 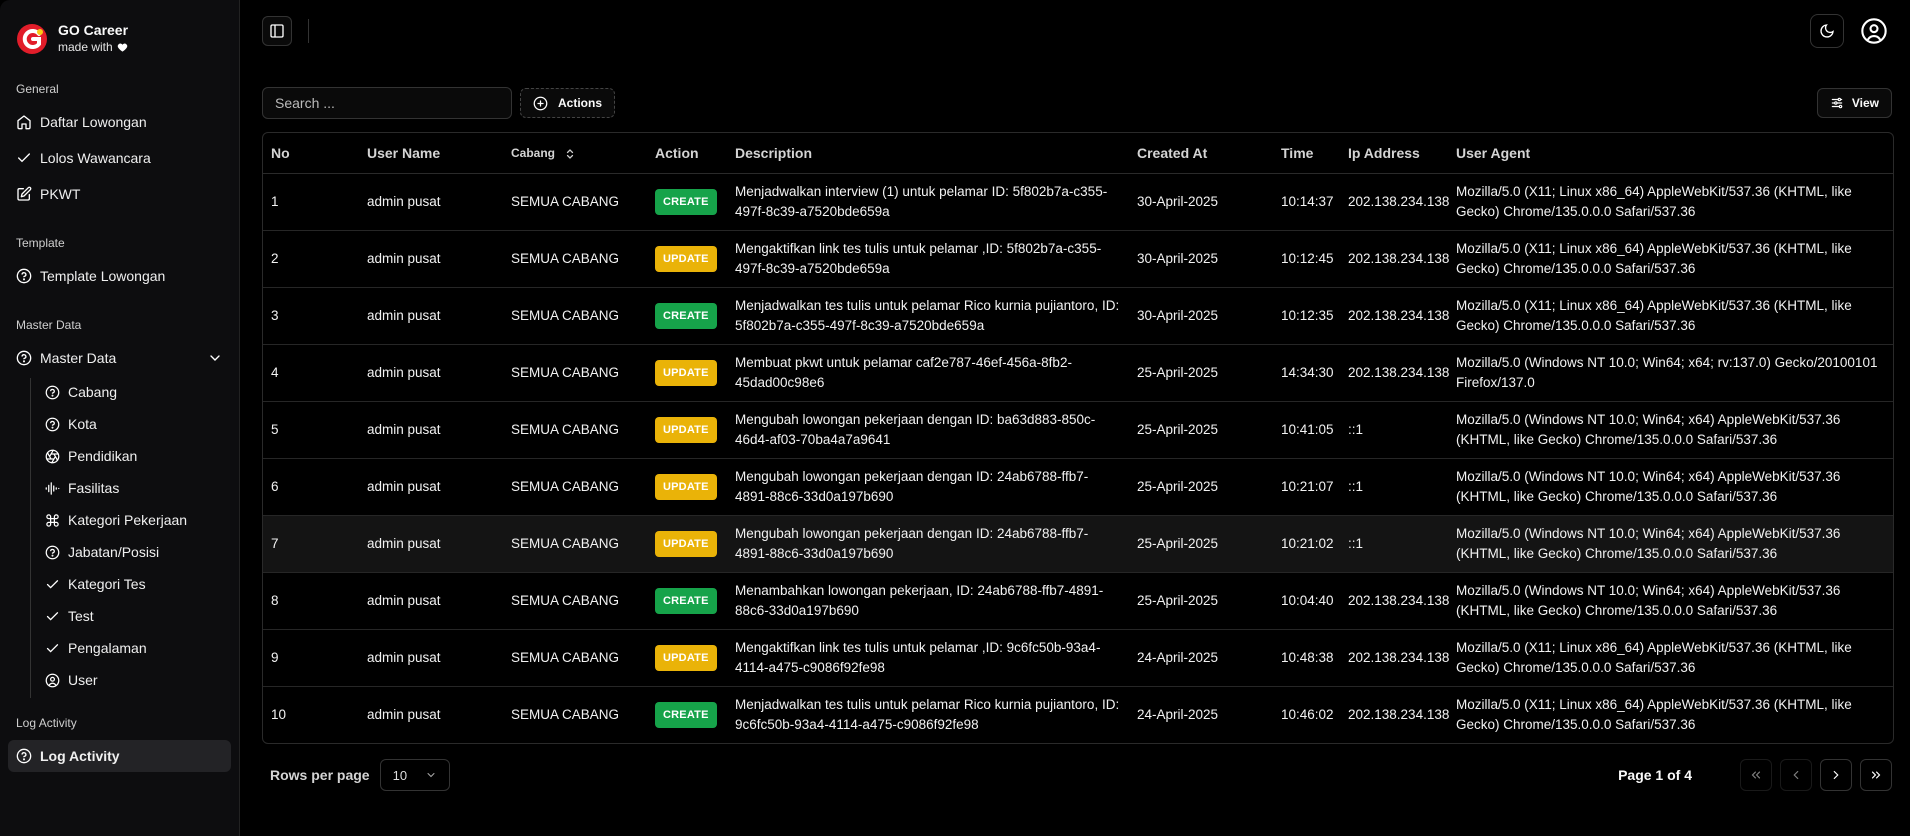 I want to click on sidebar-subitem-label: Kategori Tes, so click(x=107, y=584).